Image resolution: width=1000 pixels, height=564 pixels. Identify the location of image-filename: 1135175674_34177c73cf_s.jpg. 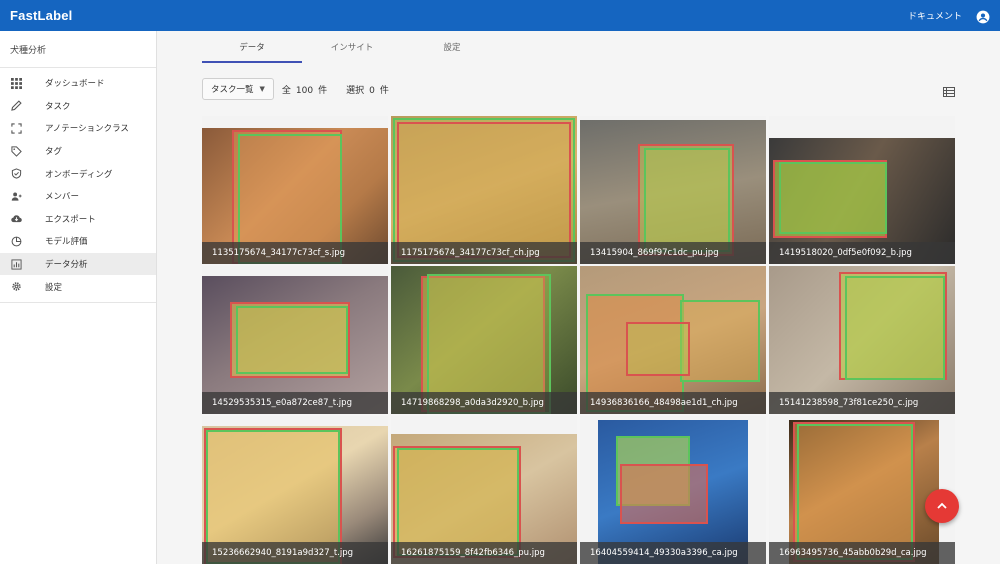
(295, 253).